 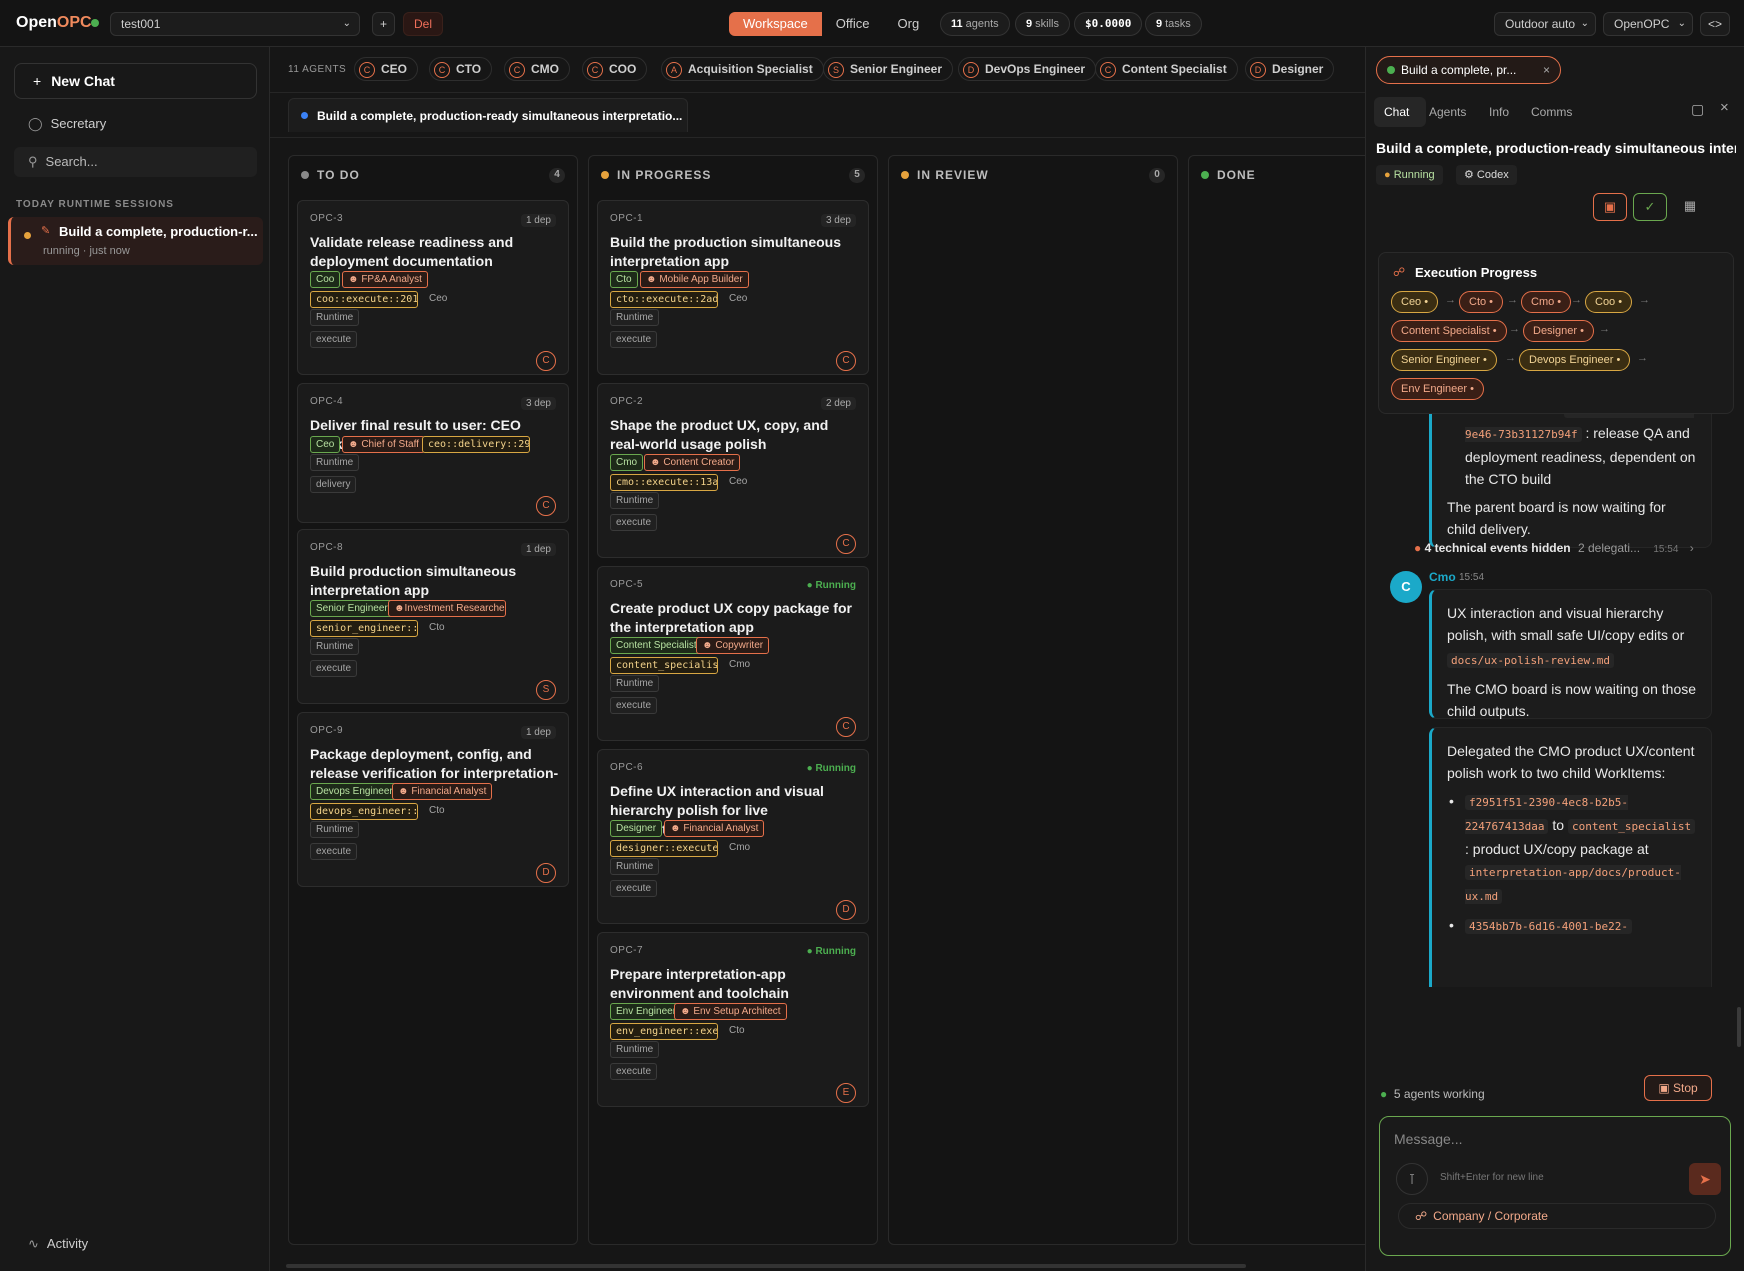 What do you see at coordinates (1444, 360) in the screenshot?
I see `exec-node-senior-engineer: Senior Engineer •` at bounding box center [1444, 360].